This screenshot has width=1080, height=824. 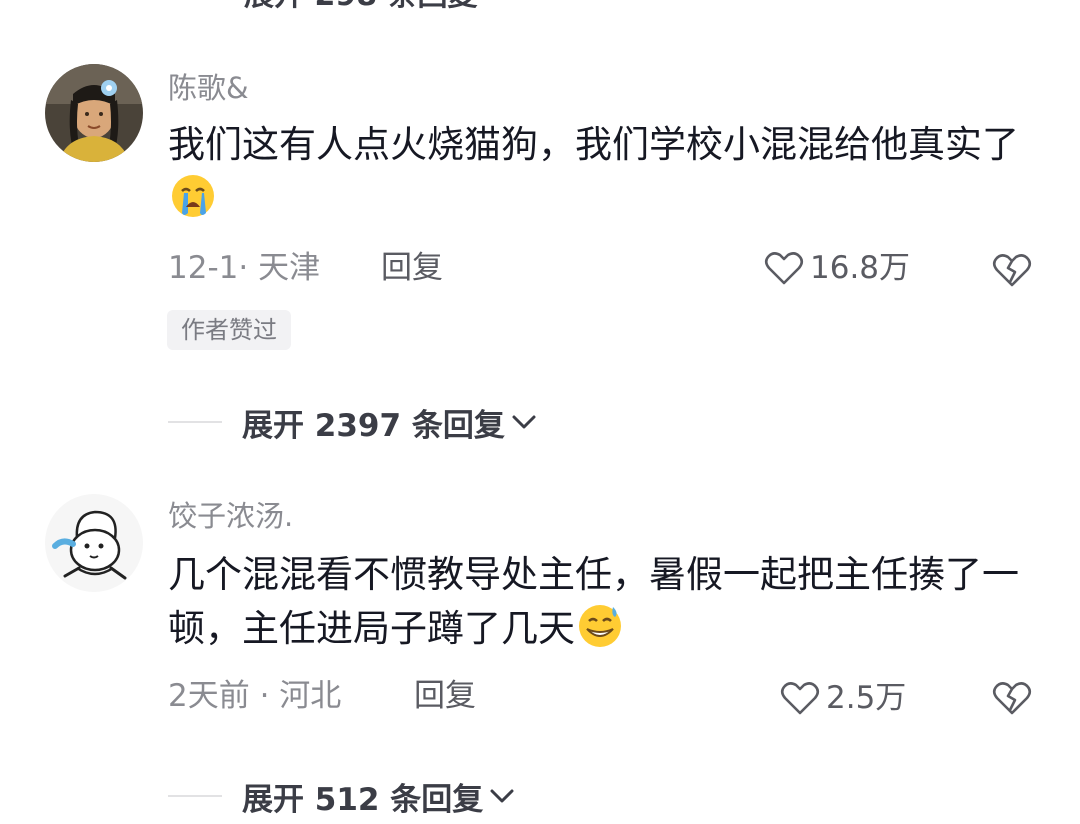 I want to click on comment-body: 我们这有人点火烧猫狗，我们学校小混混给他真实了, so click(x=593, y=144).